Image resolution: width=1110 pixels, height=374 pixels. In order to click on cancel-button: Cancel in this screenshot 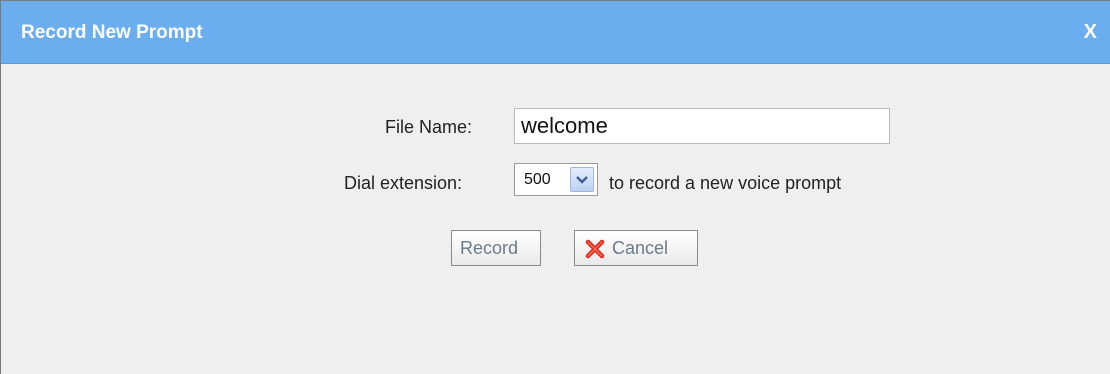, I will do `click(636, 248)`.